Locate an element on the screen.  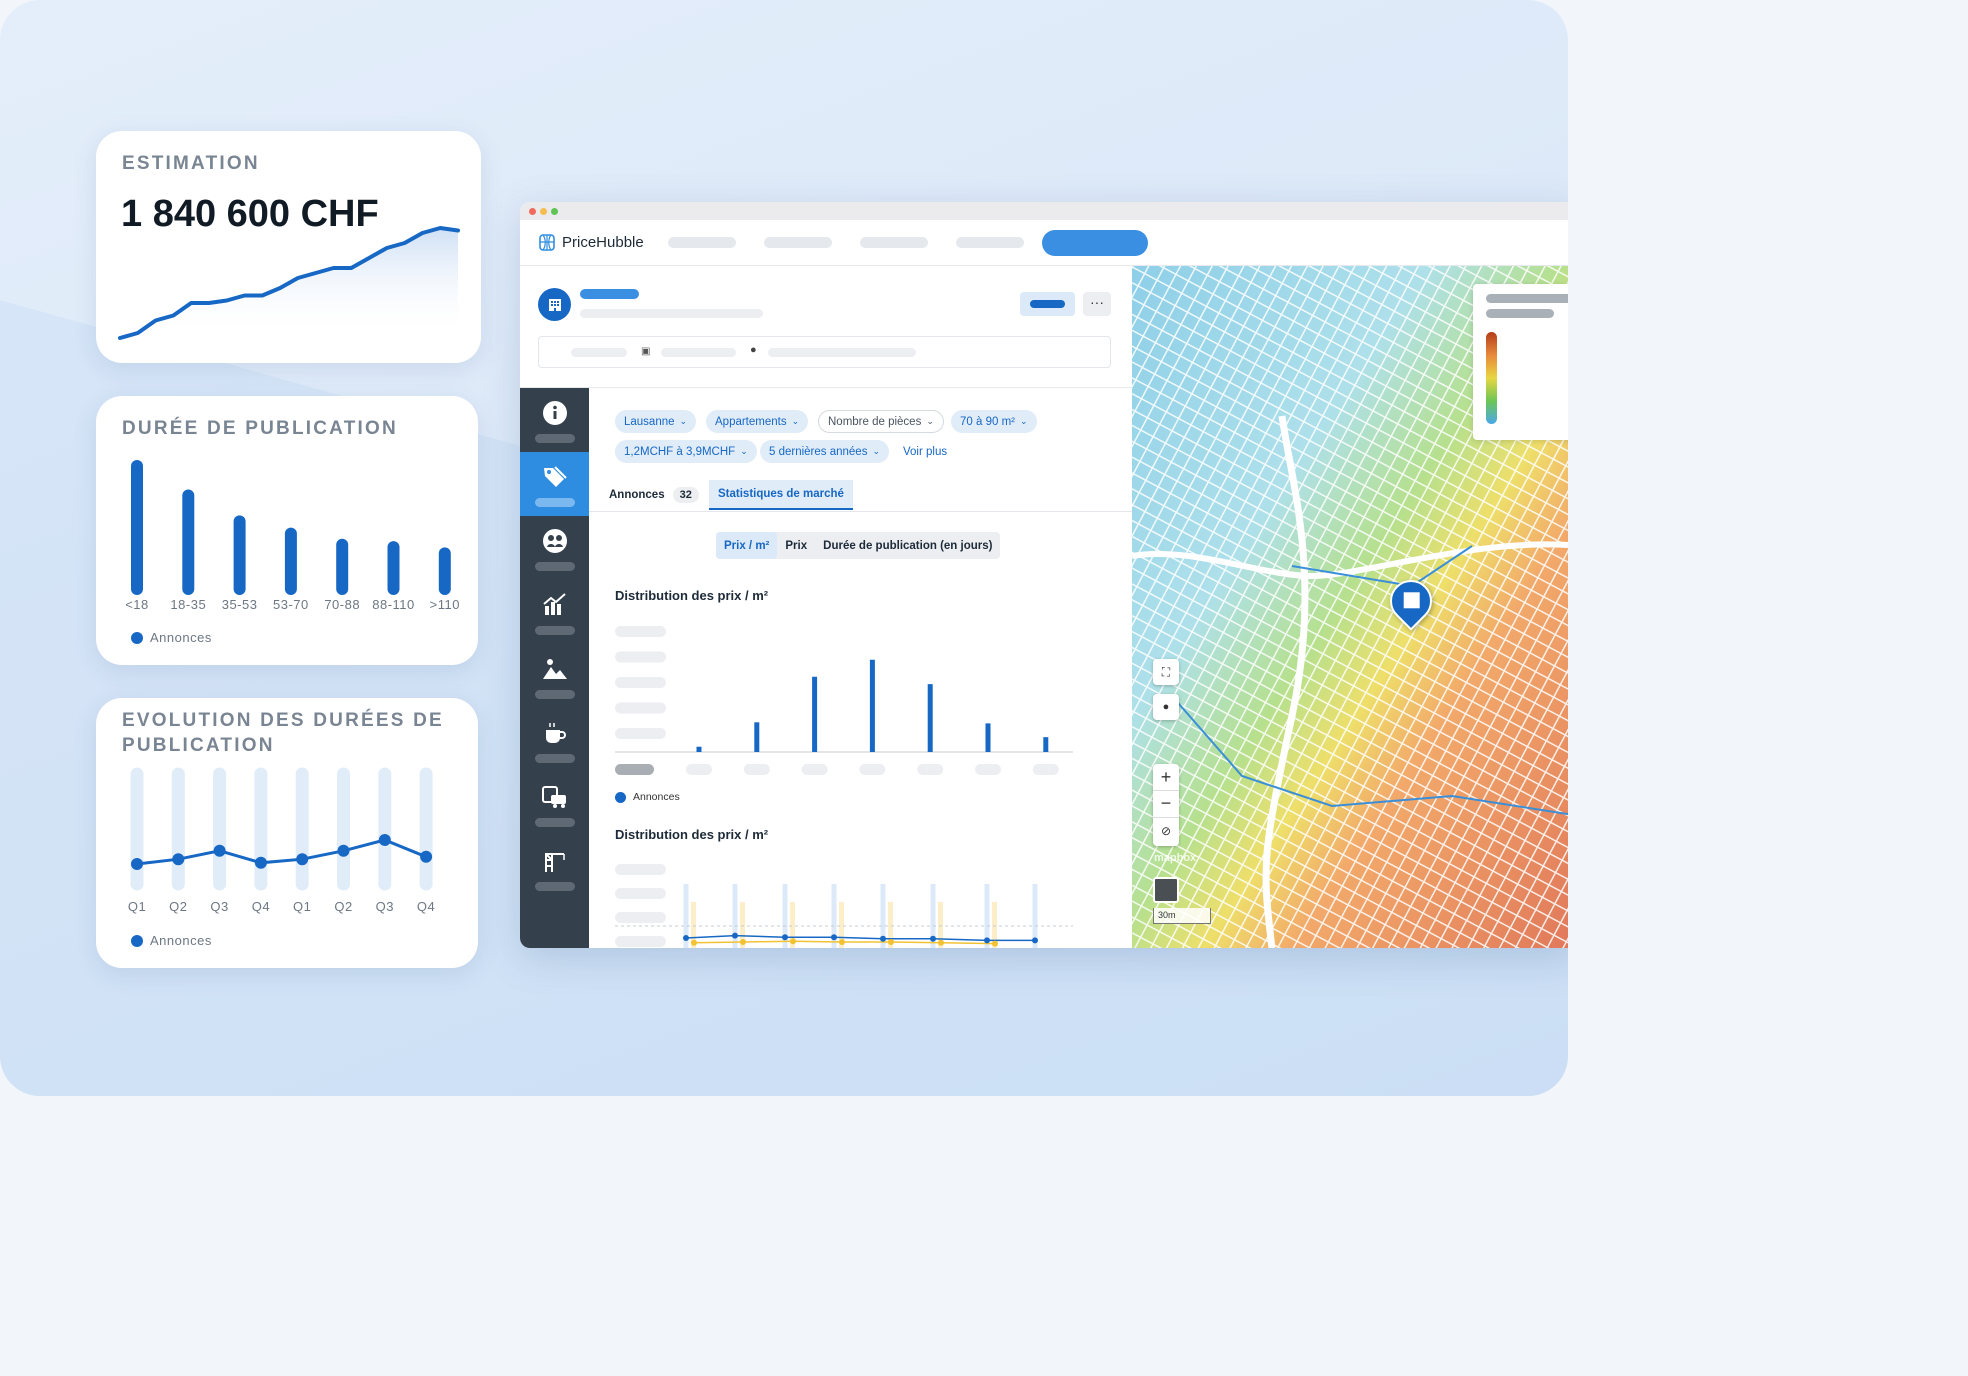
close-dot is located at coordinates (532, 211).